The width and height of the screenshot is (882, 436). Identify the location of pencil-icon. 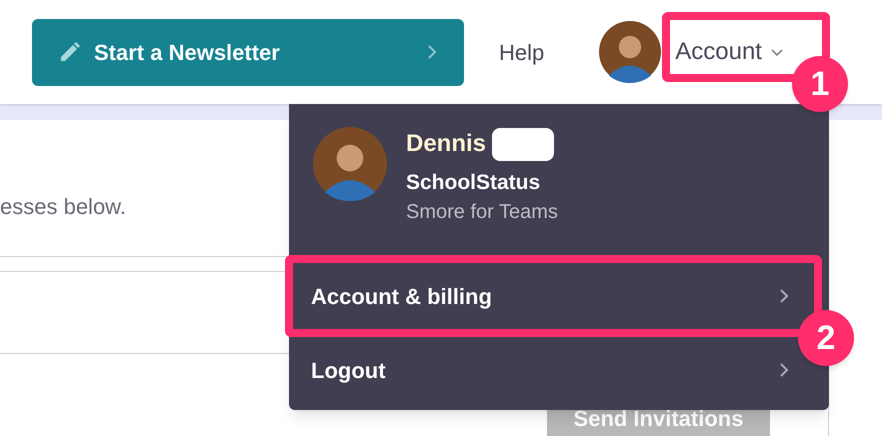
(70, 52).